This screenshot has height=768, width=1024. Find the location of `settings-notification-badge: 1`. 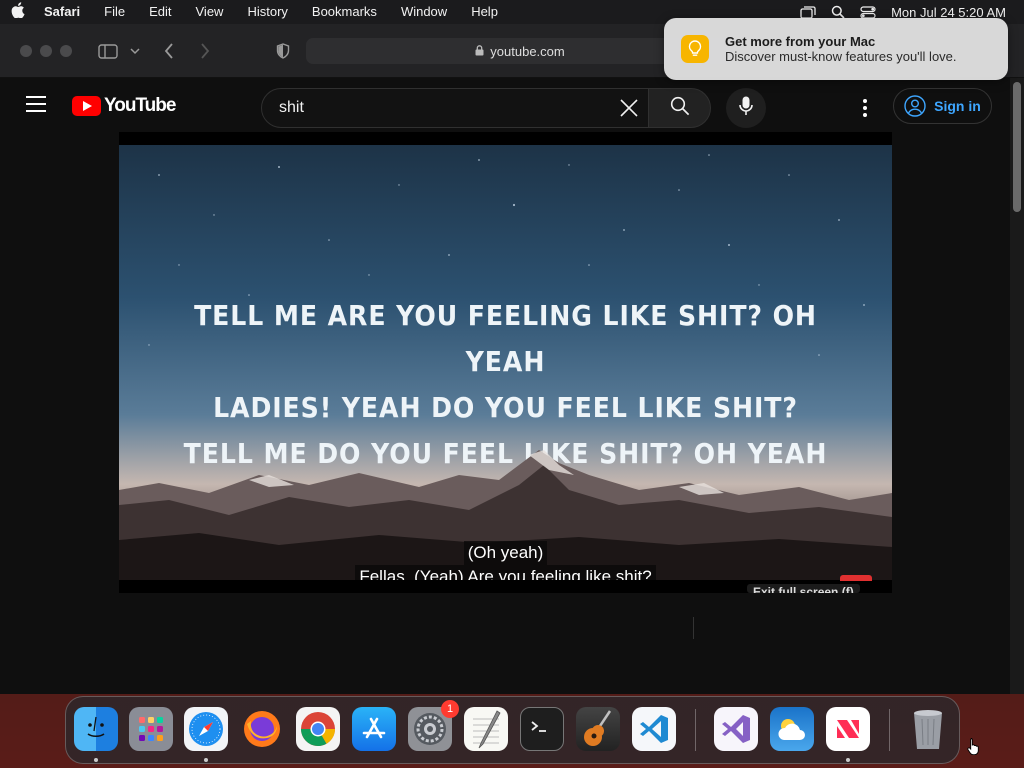

settings-notification-badge: 1 is located at coordinates (450, 709).